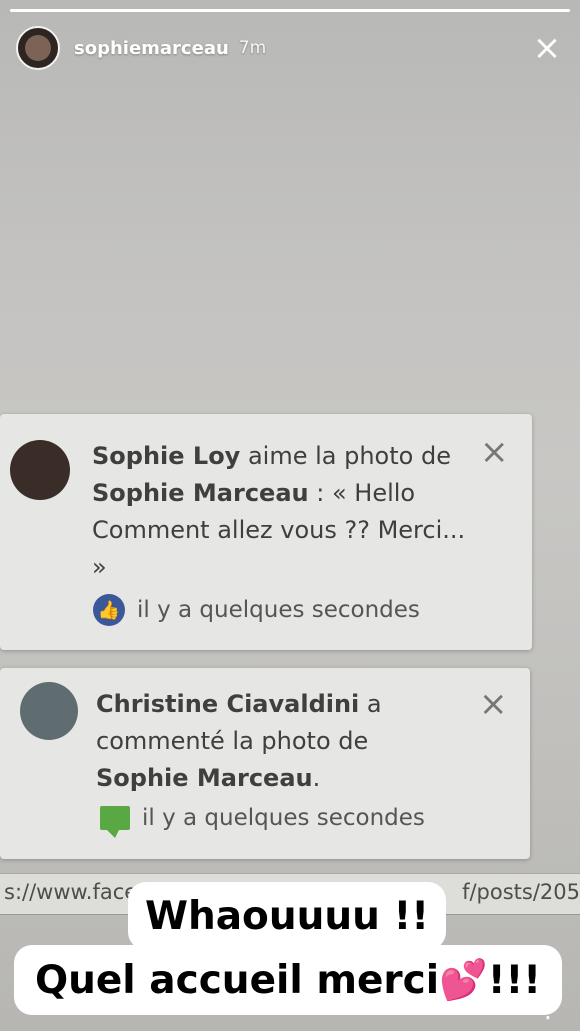  I want to click on notification-message: aime la photo de, so click(345, 456).